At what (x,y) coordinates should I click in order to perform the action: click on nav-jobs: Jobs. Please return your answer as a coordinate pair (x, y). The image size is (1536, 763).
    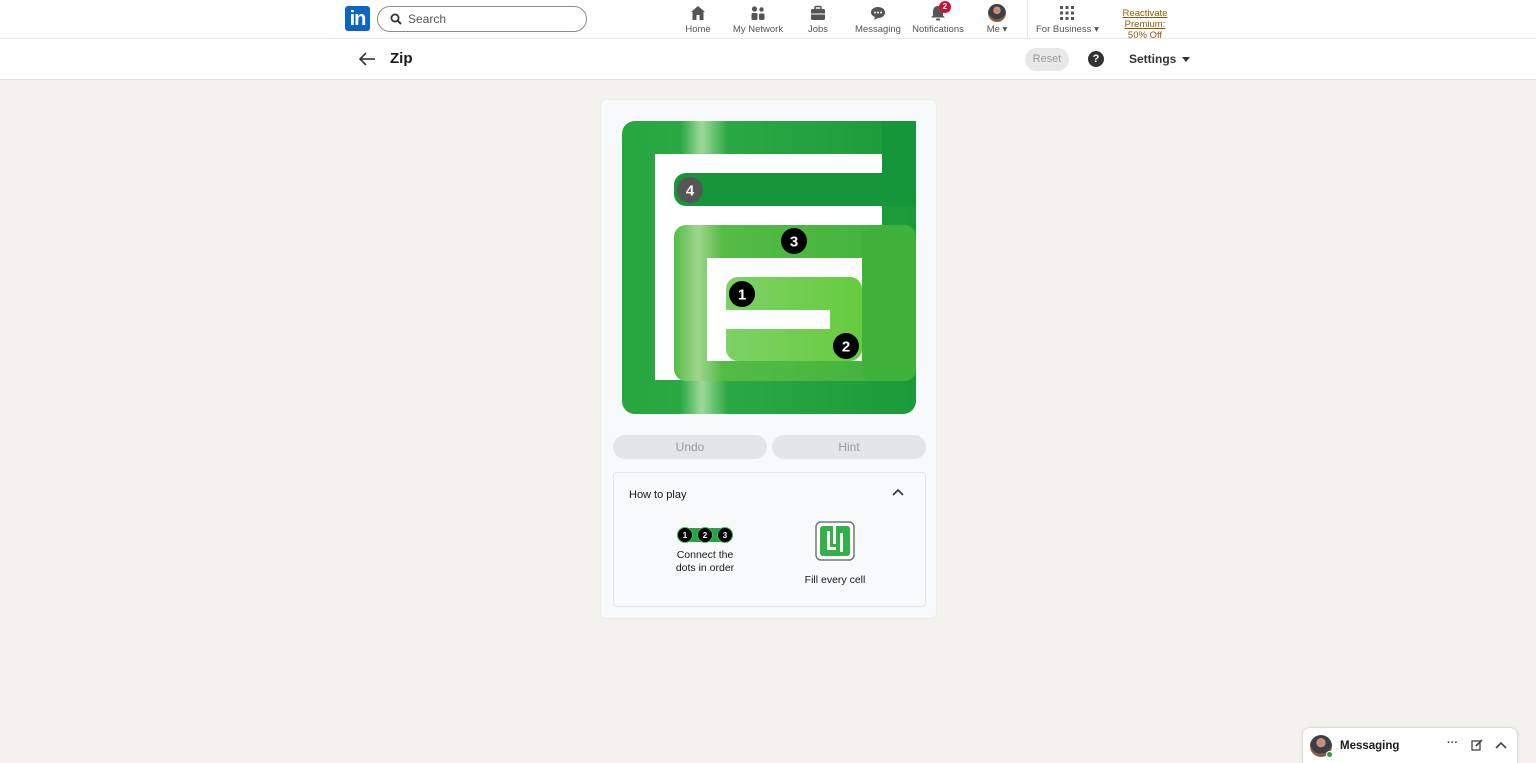
    Looking at the image, I should click on (818, 20).